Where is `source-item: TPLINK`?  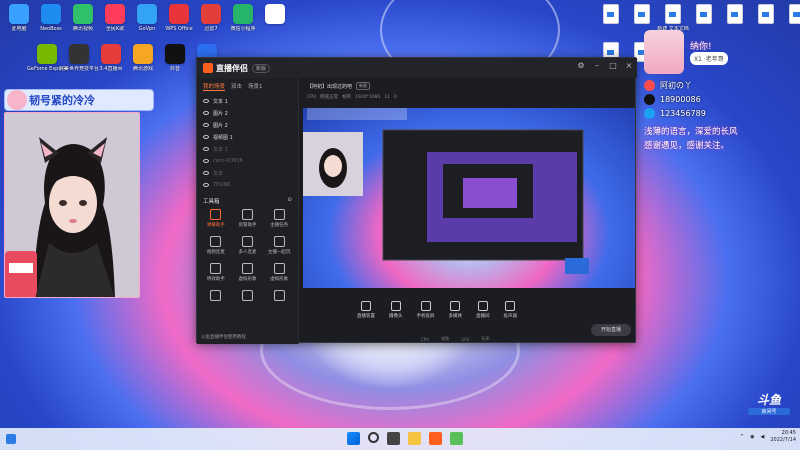
source-item: TPLINK is located at coordinates (247, 185).